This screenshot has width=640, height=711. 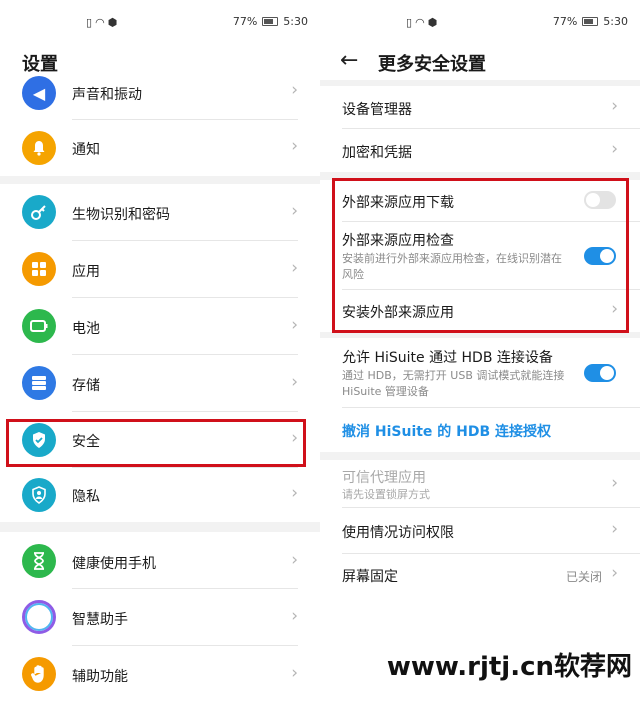 What do you see at coordinates (480, 107) in the screenshot?
I see `device-manager-row: 设备管理器 ›` at bounding box center [480, 107].